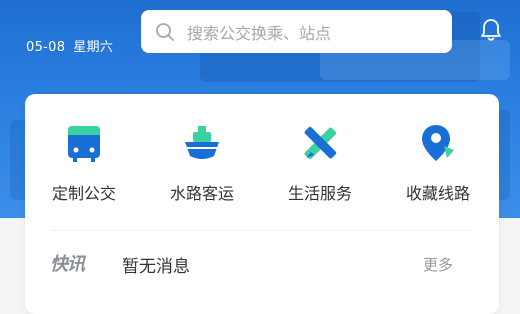 This screenshot has height=314, width=520. Describe the element at coordinates (93, 47) in the screenshot. I see `weekday-text: 星期六` at that location.